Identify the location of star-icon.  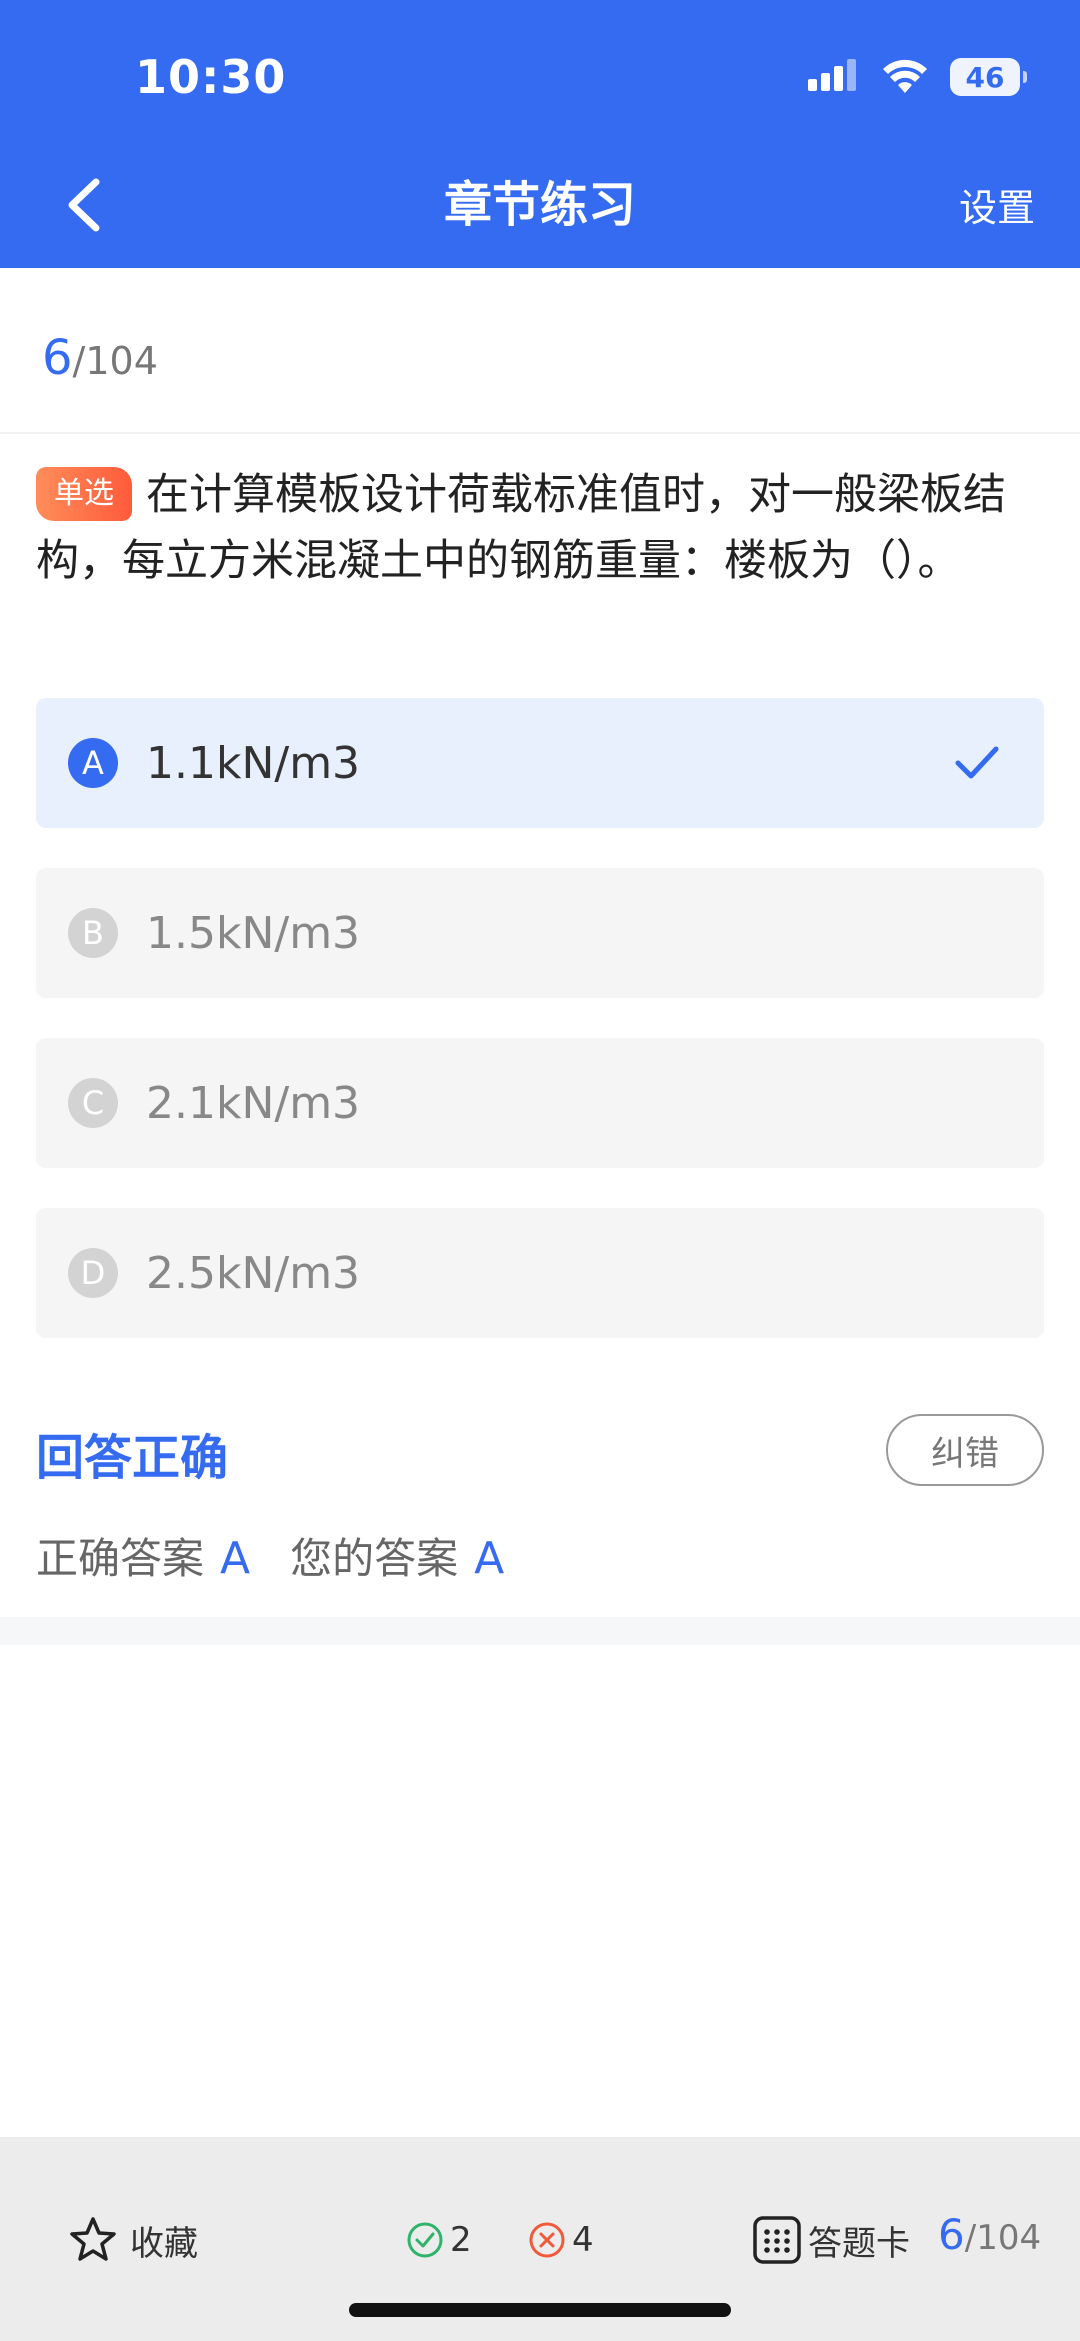
(93, 2239).